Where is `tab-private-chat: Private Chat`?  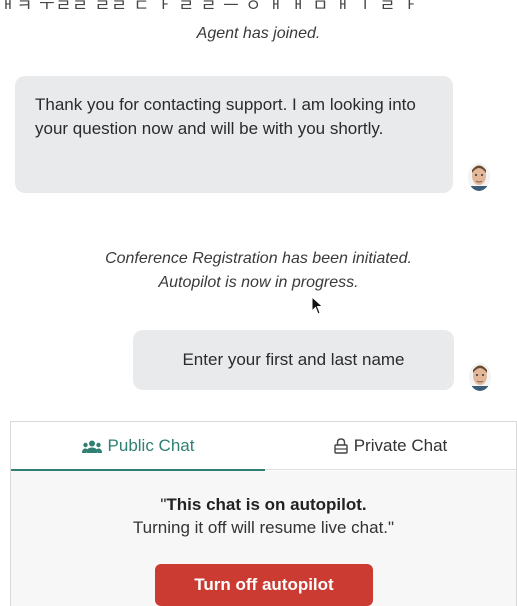
tab-private-chat: Private Chat is located at coordinates (390, 446).